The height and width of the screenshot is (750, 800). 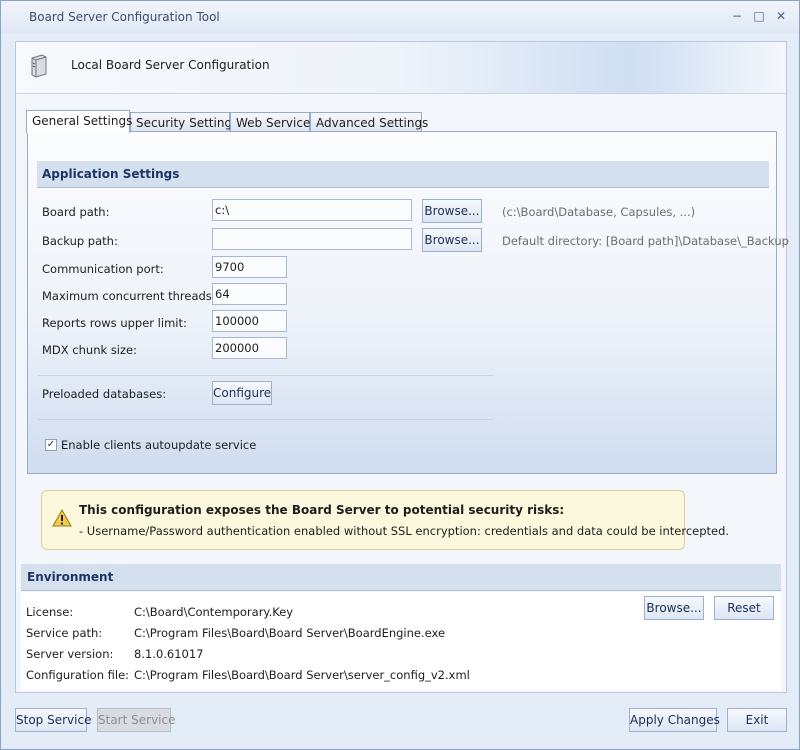 What do you see at coordinates (599, 212) in the screenshot?
I see `board-path-hint: (c:\Board\Database, Capsules, ...)` at bounding box center [599, 212].